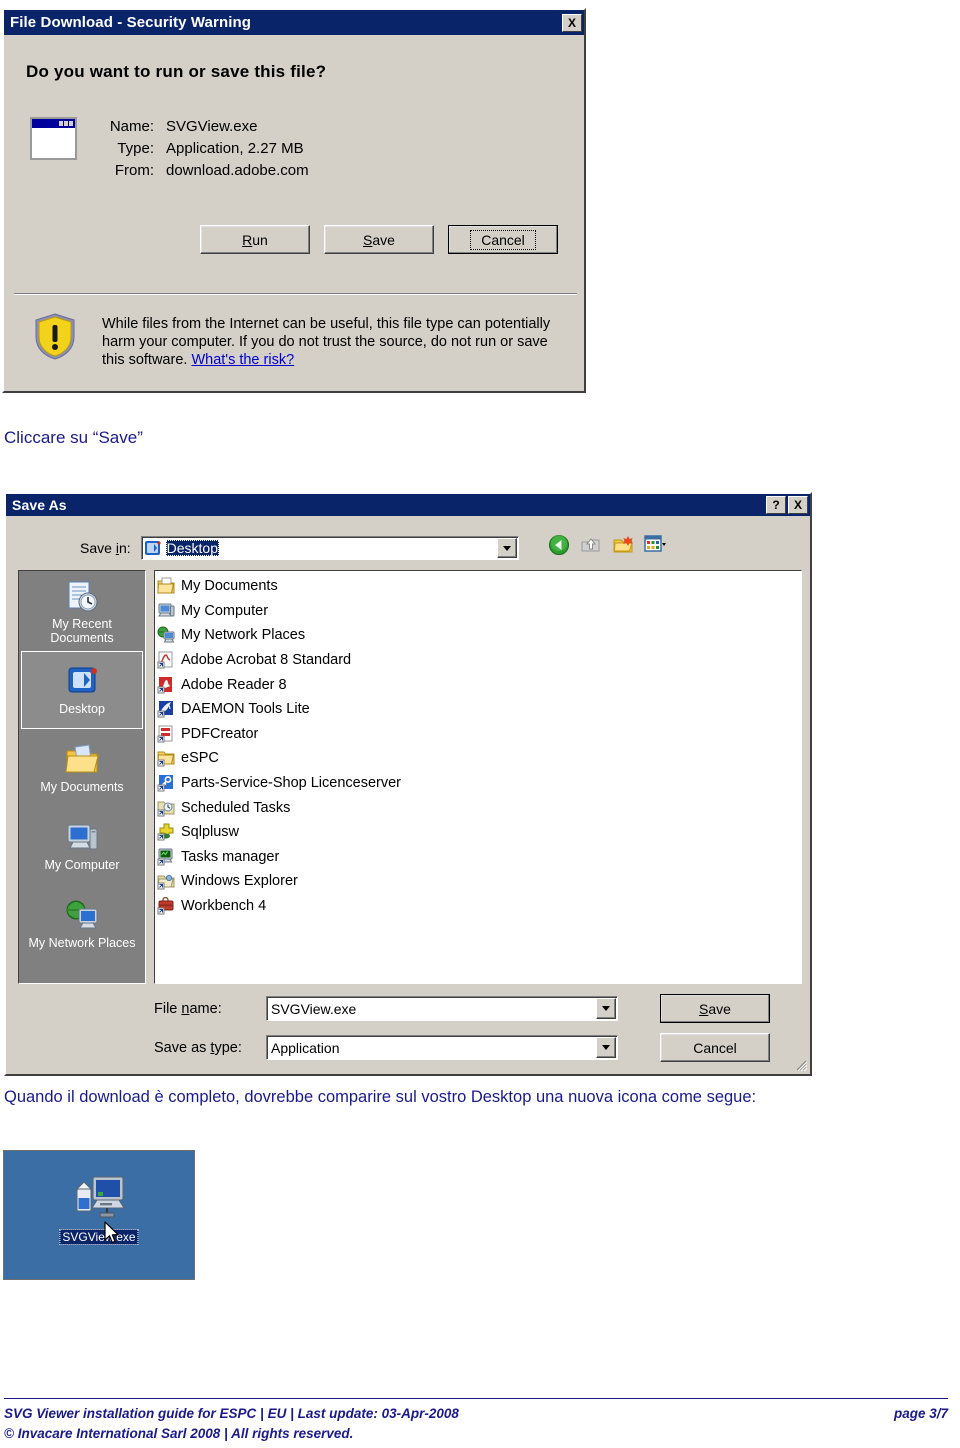 The height and width of the screenshot is (1448, 960). I want to click on file-name-input: SVGView.exe, so click(442, 1008).